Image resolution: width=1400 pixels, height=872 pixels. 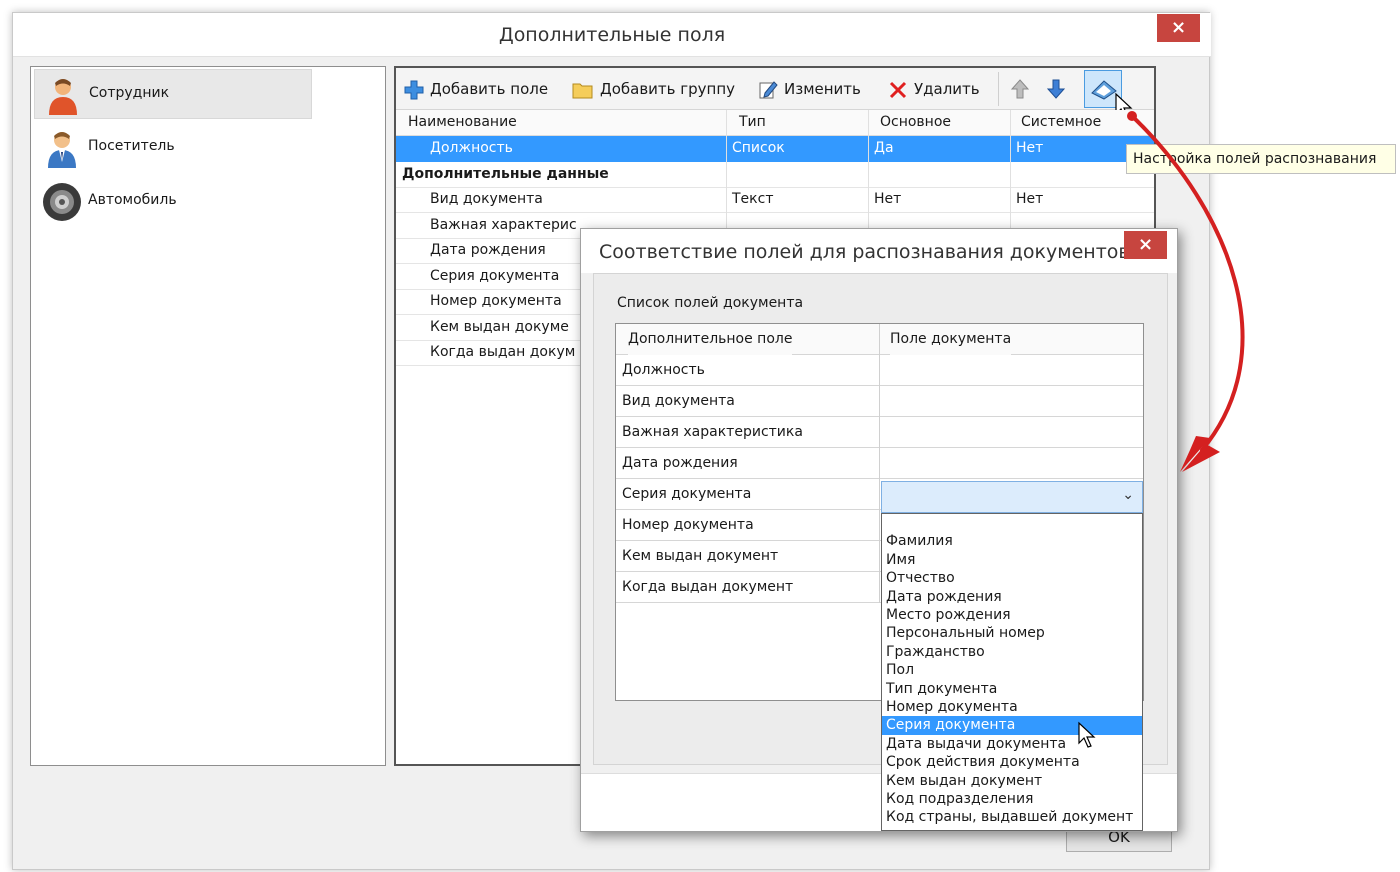 I want to click on delete-icon, so click(x=898, y=89).